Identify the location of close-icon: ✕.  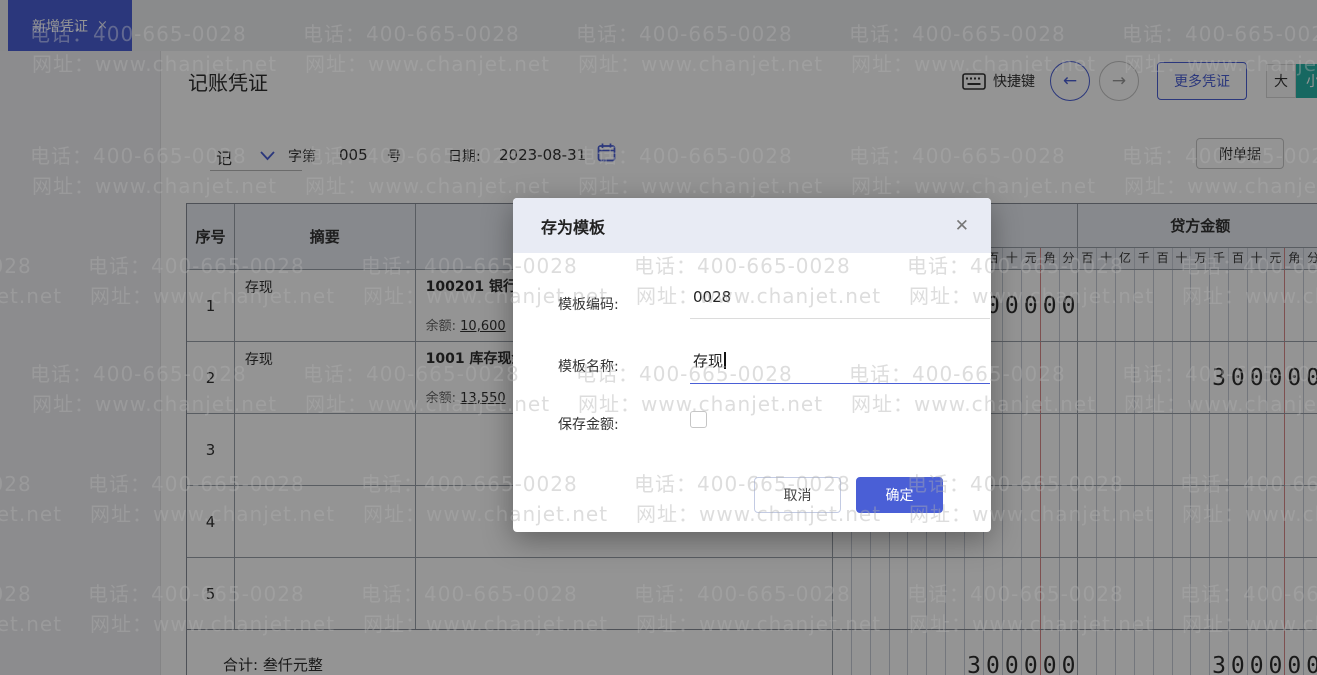
(962, 226).